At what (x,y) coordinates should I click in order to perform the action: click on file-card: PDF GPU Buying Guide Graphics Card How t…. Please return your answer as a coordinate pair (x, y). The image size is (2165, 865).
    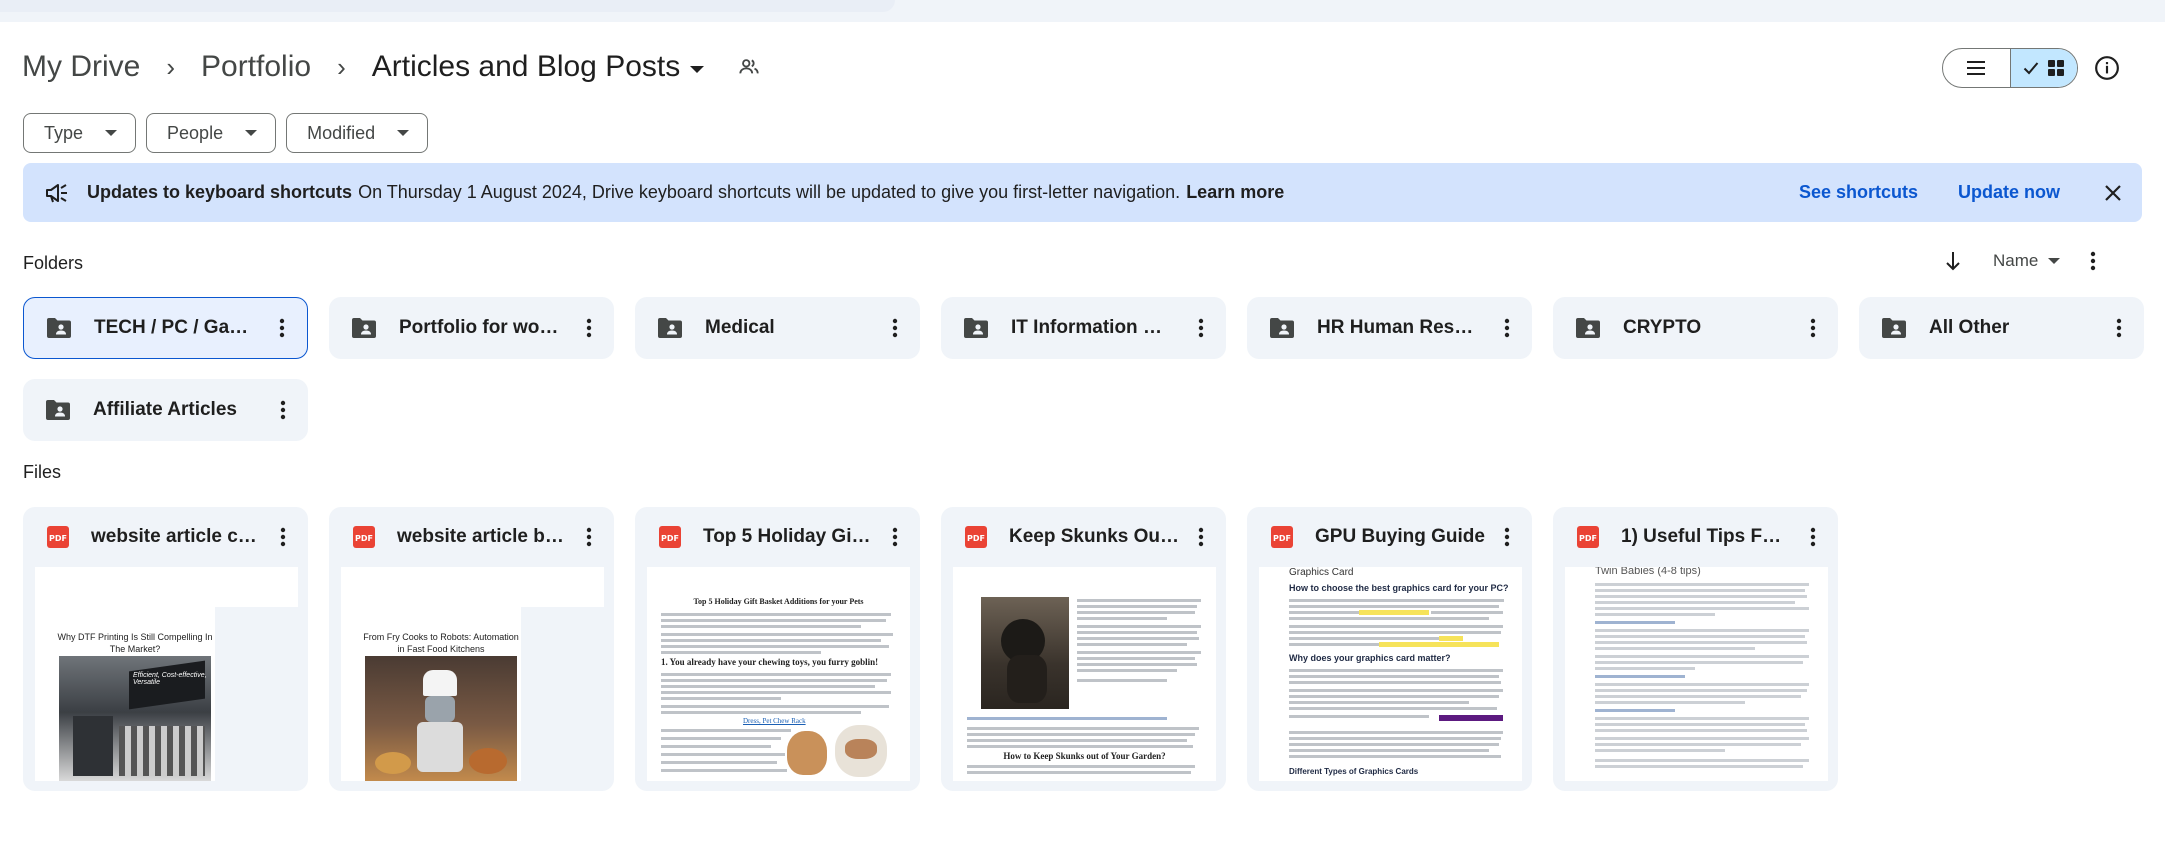
    Looking at the image, I should click on (1389, 649).